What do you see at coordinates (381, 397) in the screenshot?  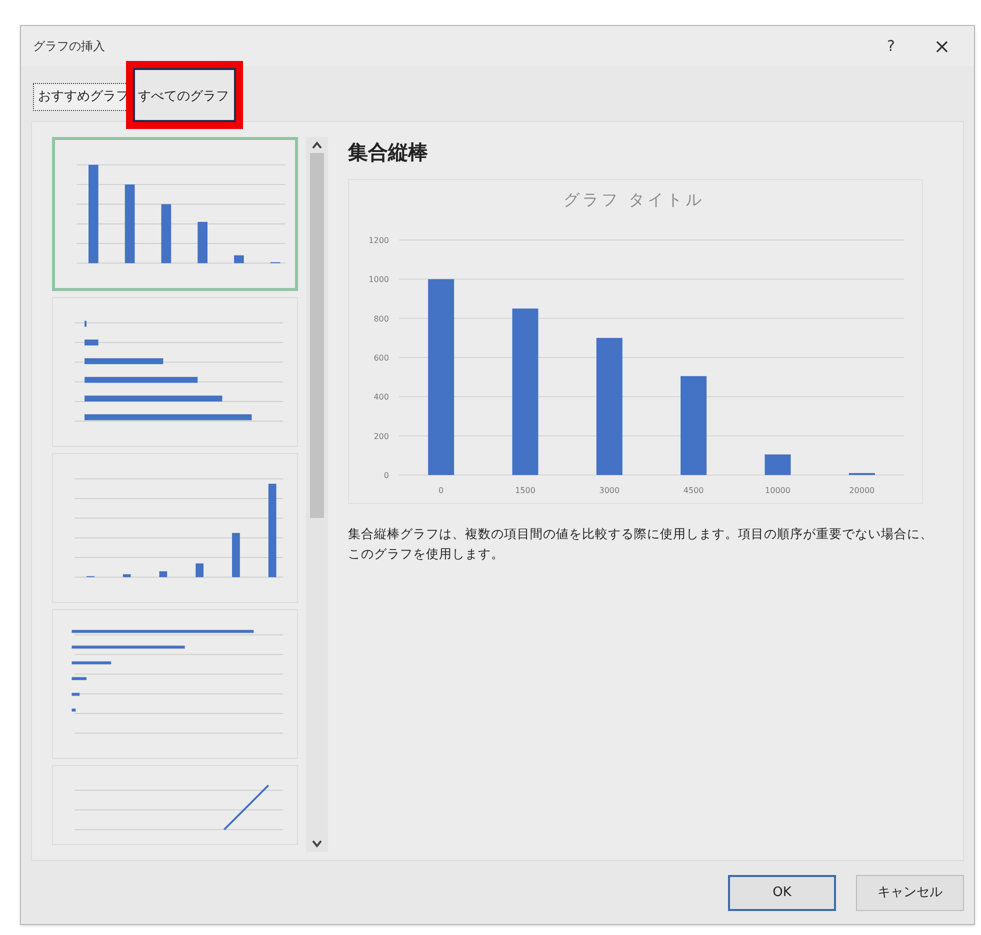 I see `y-axis-label: 400` at bounding box center [381, 397].